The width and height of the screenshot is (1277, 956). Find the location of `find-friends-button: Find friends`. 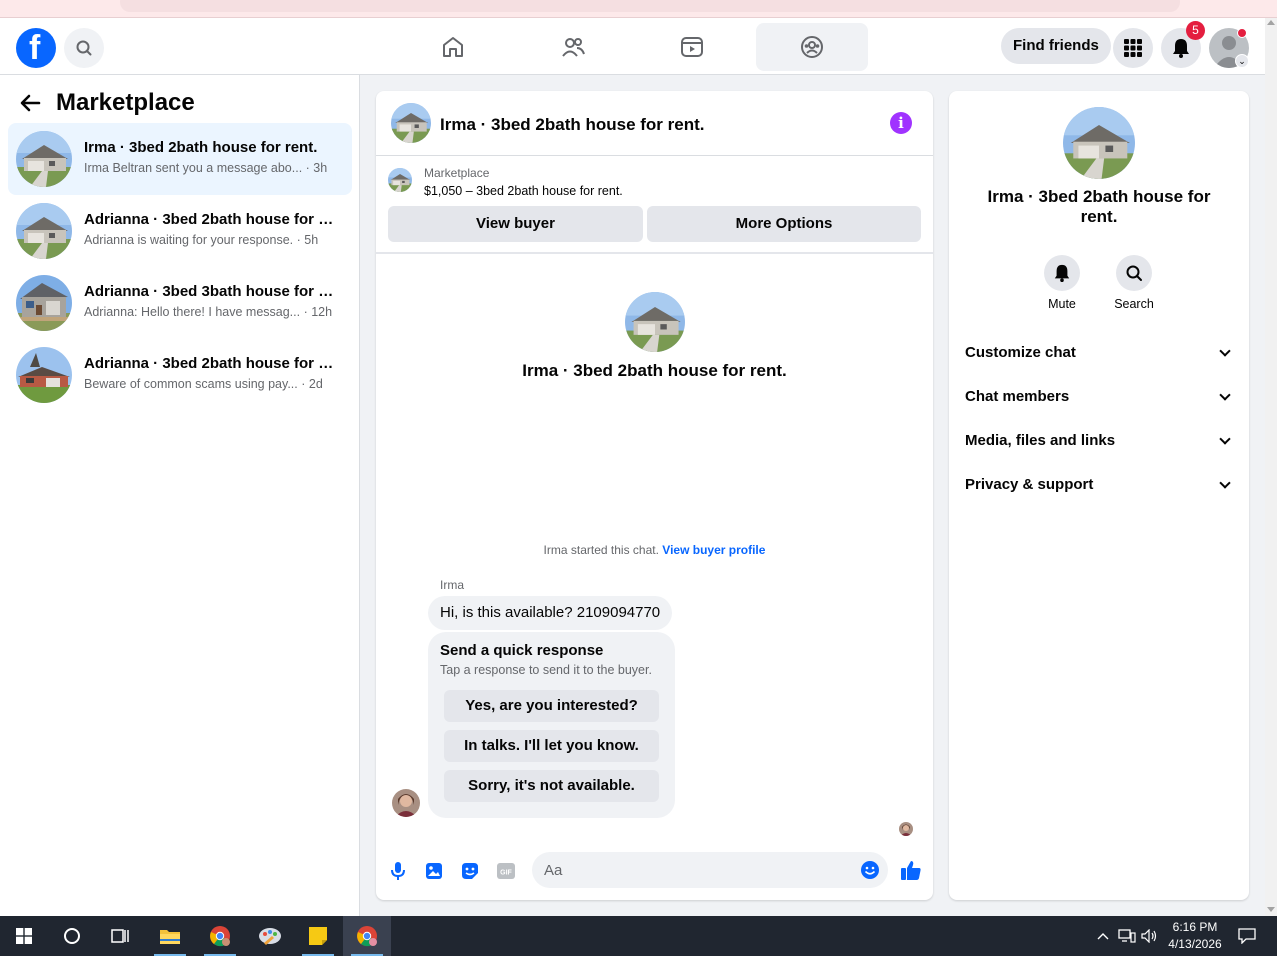

find-friends-button: Find friends is located at coordinates (1056, 46).